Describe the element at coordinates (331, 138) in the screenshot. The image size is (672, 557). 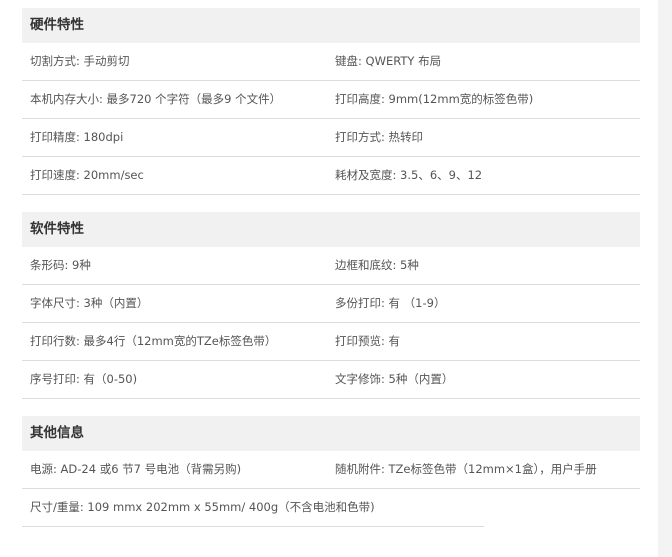
I see `table-row: 打印精度: 180dpi 打印方式: 热转印` at that location.